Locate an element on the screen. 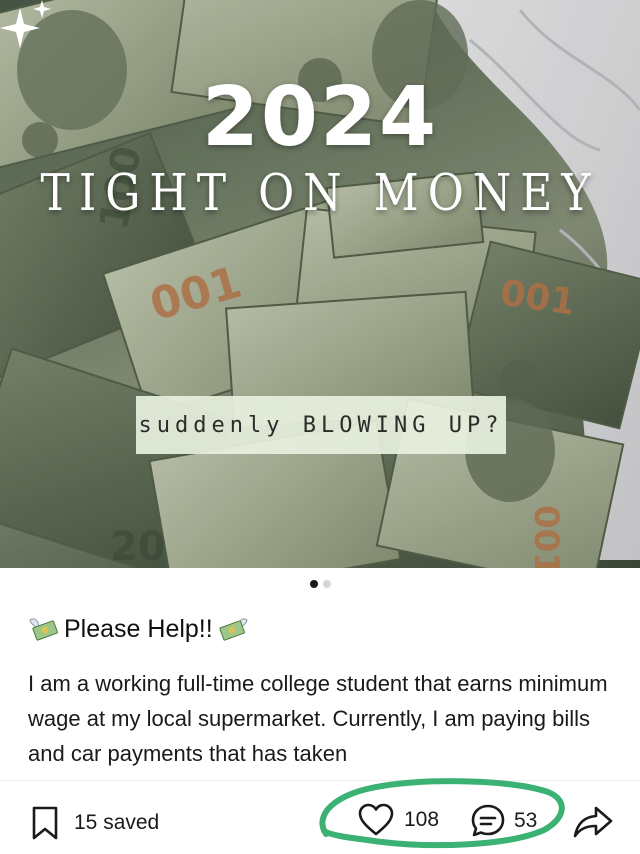  post-title: Please Help!! is located at coordinates (138, 629).